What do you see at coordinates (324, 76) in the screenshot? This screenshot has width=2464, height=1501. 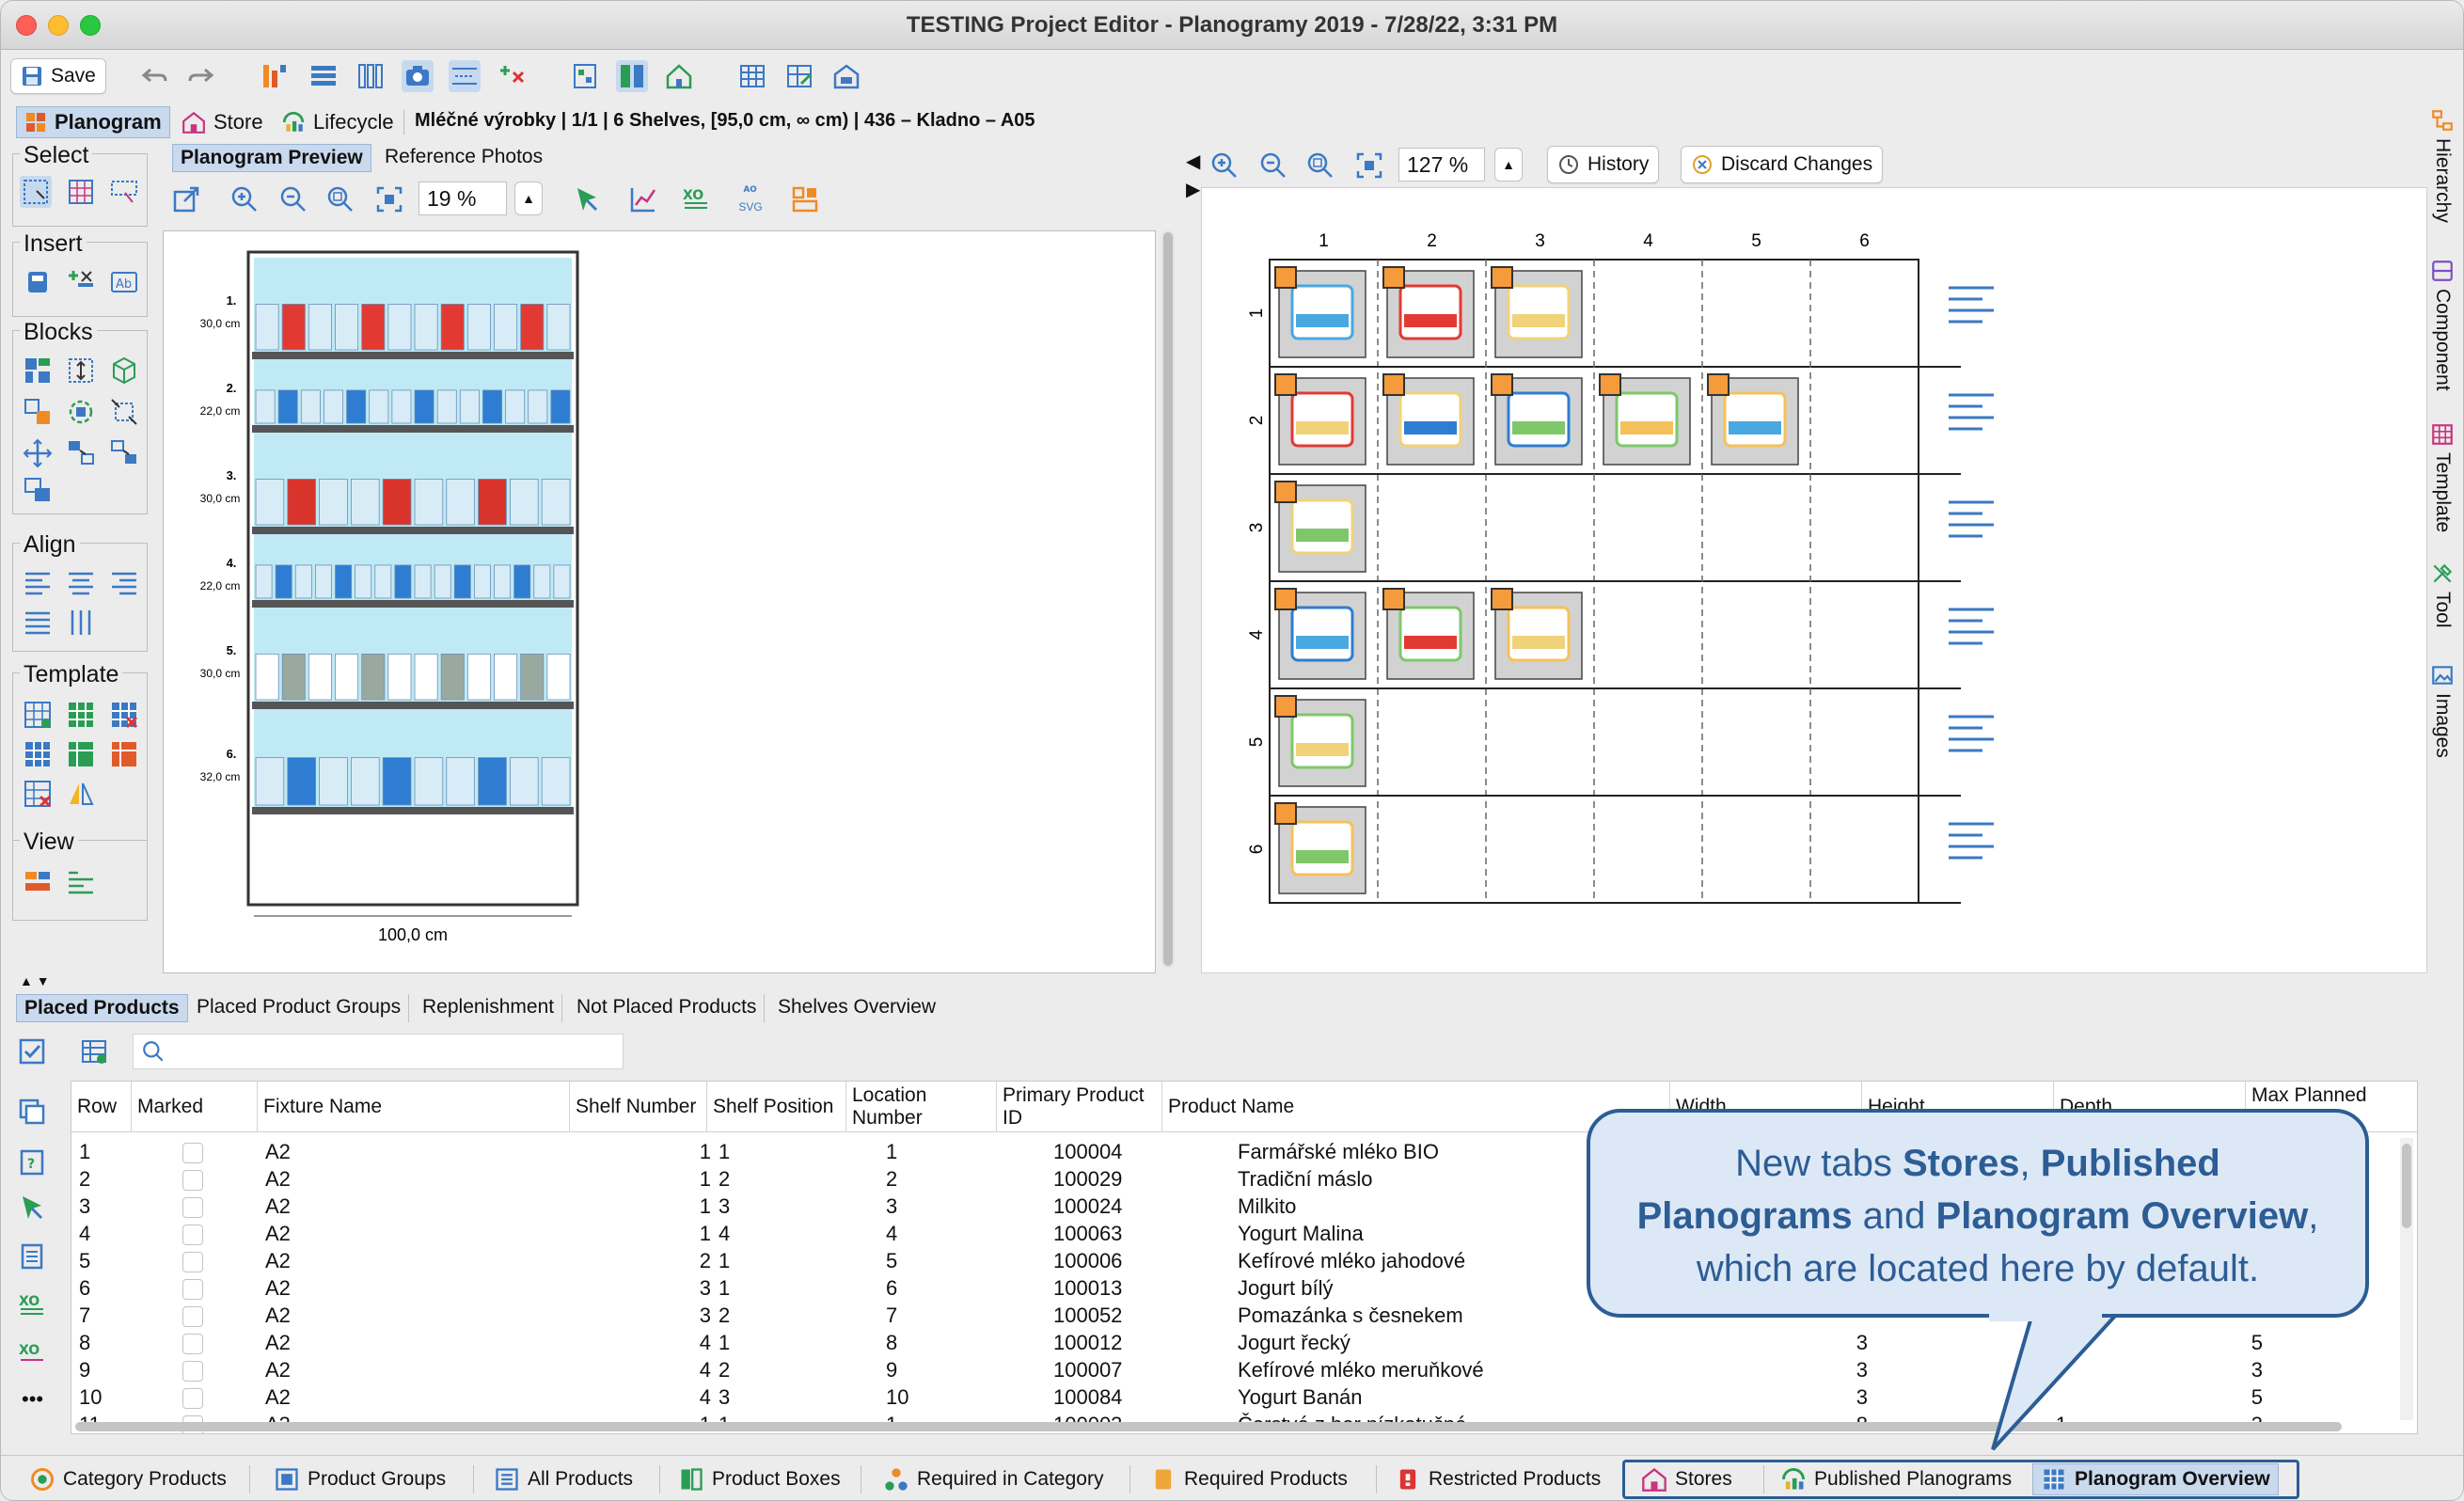 I see `horizontal-shelves-icon` at bounding box center [324, 76].